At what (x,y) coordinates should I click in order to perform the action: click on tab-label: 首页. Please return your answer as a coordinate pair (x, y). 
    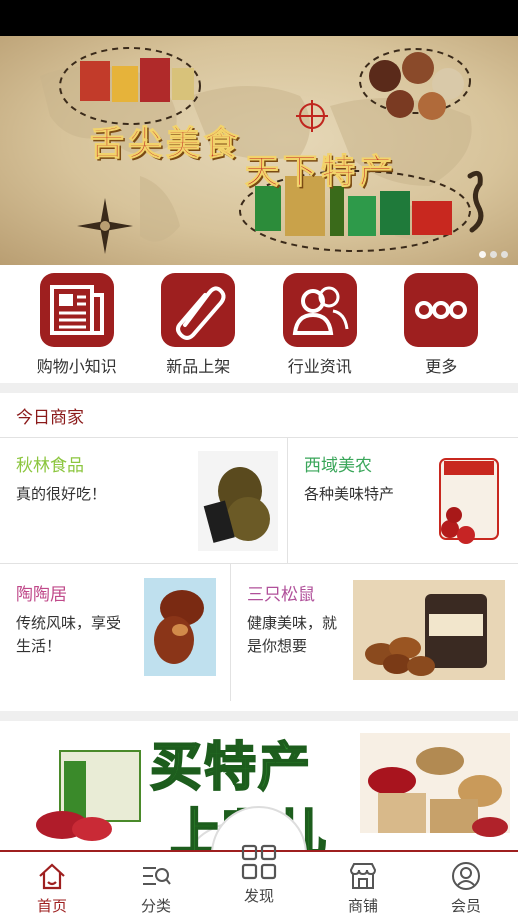
    Looking at the image, I should click on (51, 906).